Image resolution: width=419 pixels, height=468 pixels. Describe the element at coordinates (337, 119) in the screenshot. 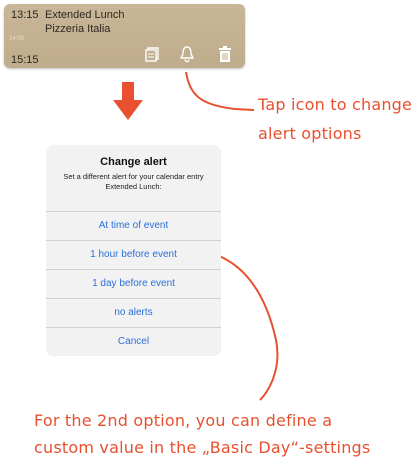

I see `annotation-tap-icon: Tap icon to change alert options` at that location.